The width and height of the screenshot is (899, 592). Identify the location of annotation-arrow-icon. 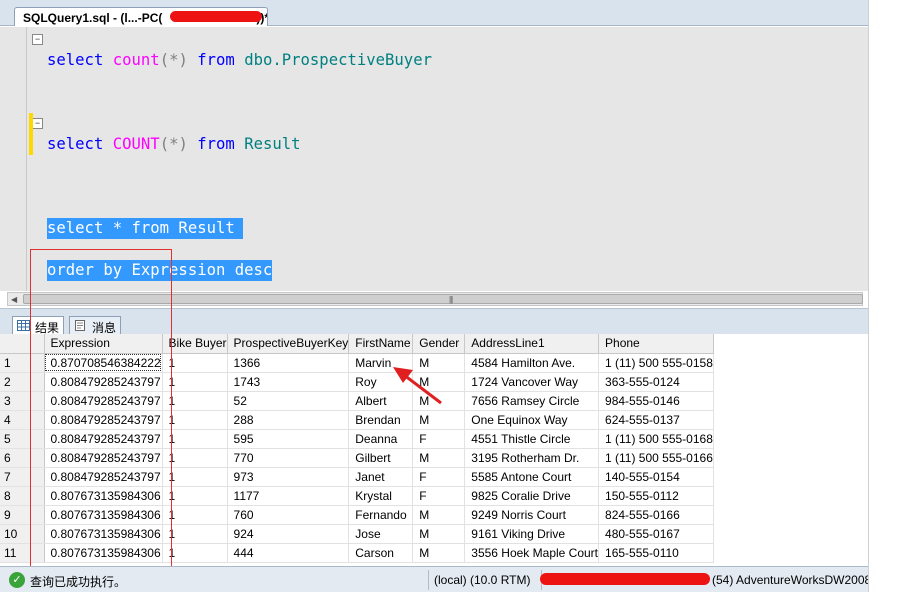
(417, 386).